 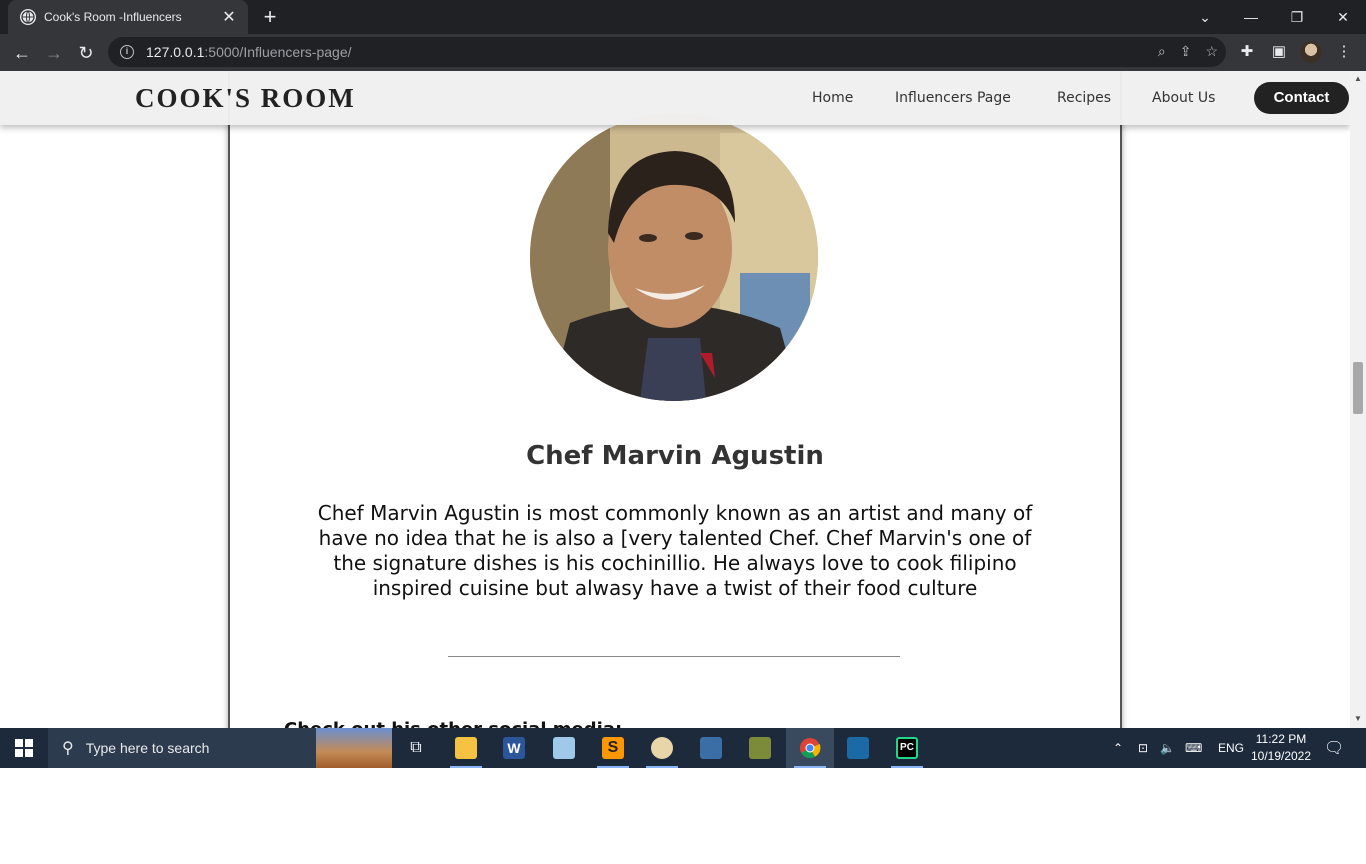 I want to click on search-placeholder: Type here to search, so click(x=147, y=748).